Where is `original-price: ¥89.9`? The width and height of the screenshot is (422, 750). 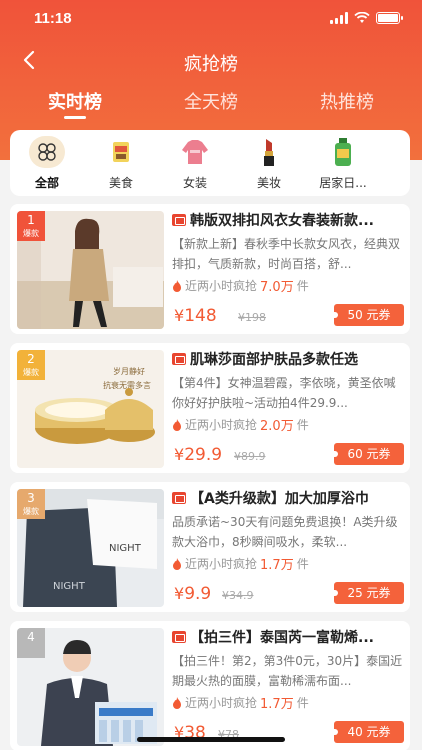 original-price: ¥89.9 is located at coordinates (250, 456).